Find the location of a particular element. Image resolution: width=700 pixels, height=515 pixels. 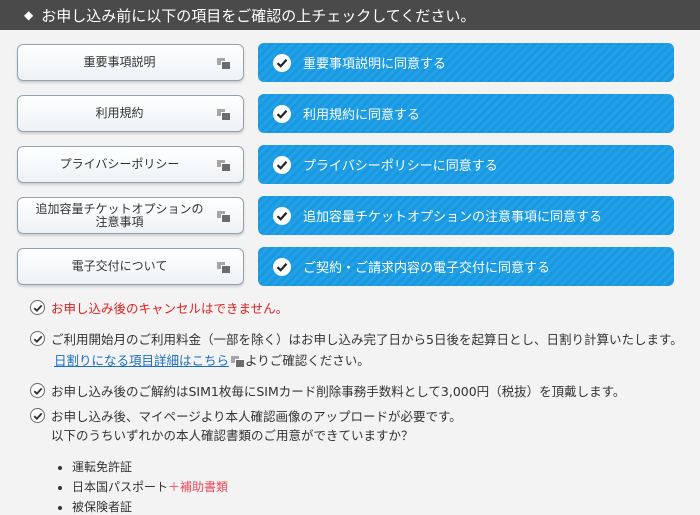

diamond-icon: ◆ is located at coordinates (29, 15).